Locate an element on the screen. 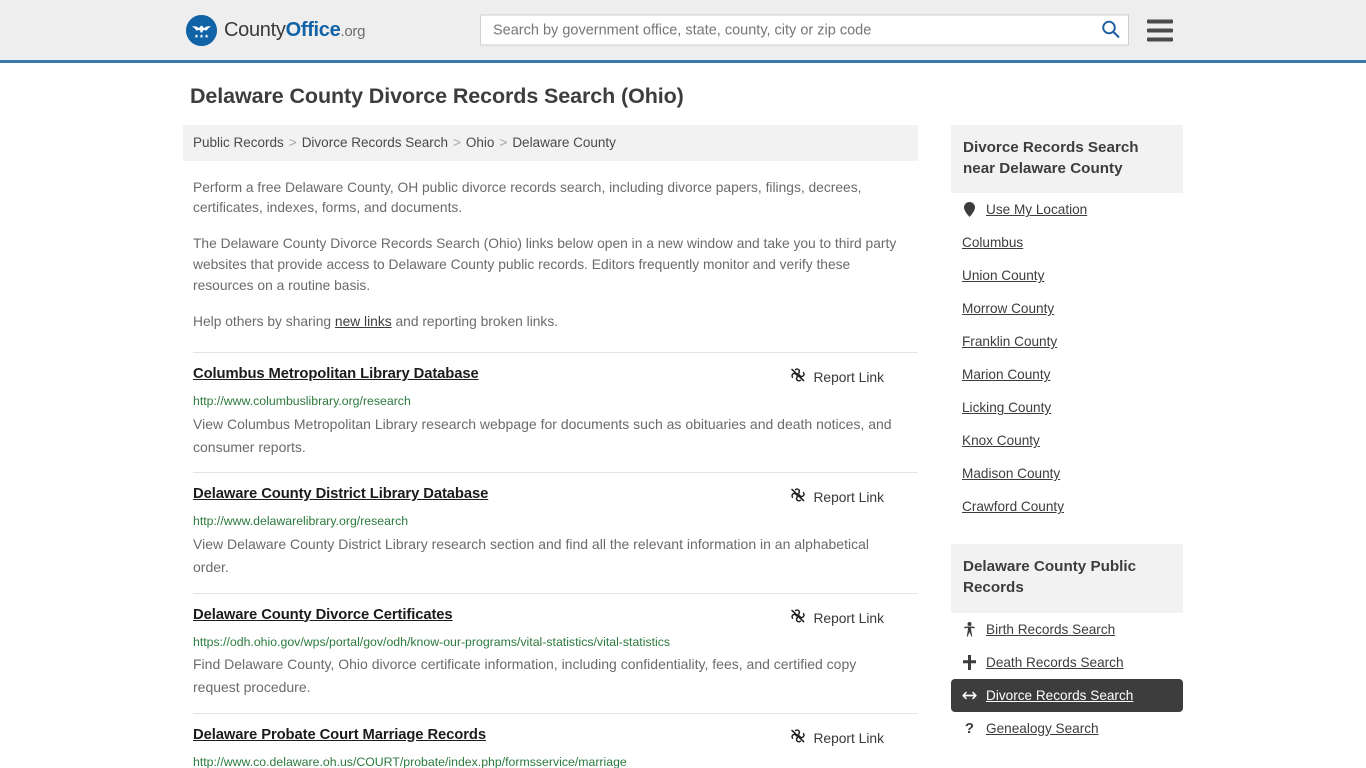  sidebar-list-item: Licking County is located at coordinates (1067, 407).